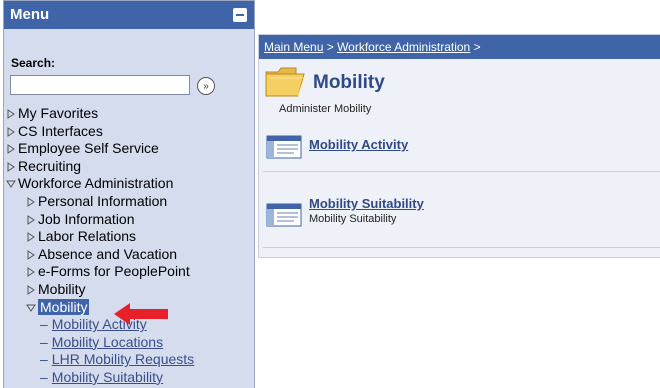 This screenshot has width=660, height=388. What do you see at coordinates (100, 114) in the screenshot?
I see `menu-item-my-favorites: My Favorites` at bounding box center [100, 114].